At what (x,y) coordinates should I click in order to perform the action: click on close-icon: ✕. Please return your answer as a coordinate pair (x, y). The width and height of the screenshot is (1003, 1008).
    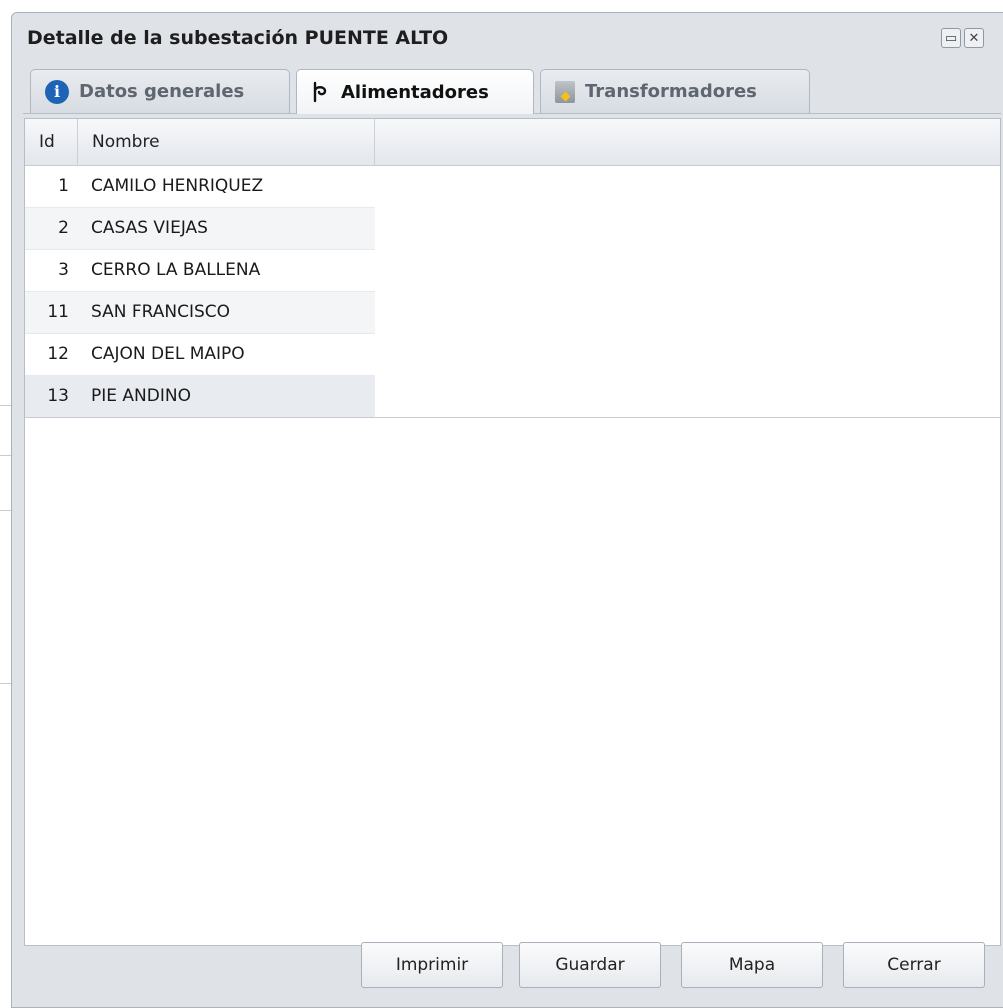
    Looking at the image, I should click on (974, 38).